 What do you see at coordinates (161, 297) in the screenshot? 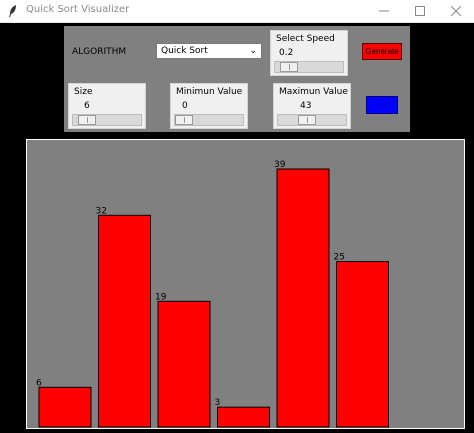
I see `bar-value-label-2: 19` at bounding box center [161, 297].